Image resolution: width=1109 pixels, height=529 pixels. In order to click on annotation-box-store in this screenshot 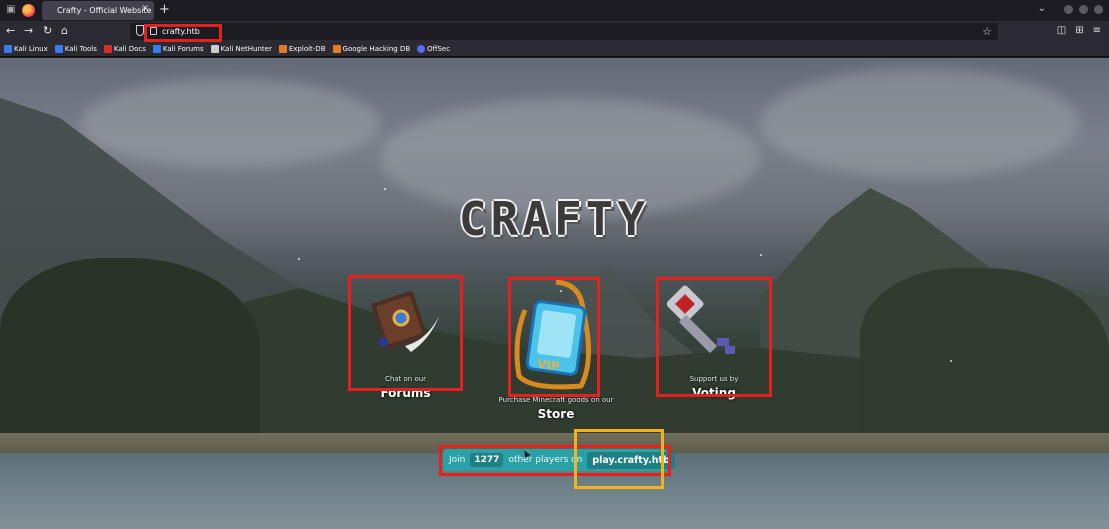, I will do `click(554, 337)`.